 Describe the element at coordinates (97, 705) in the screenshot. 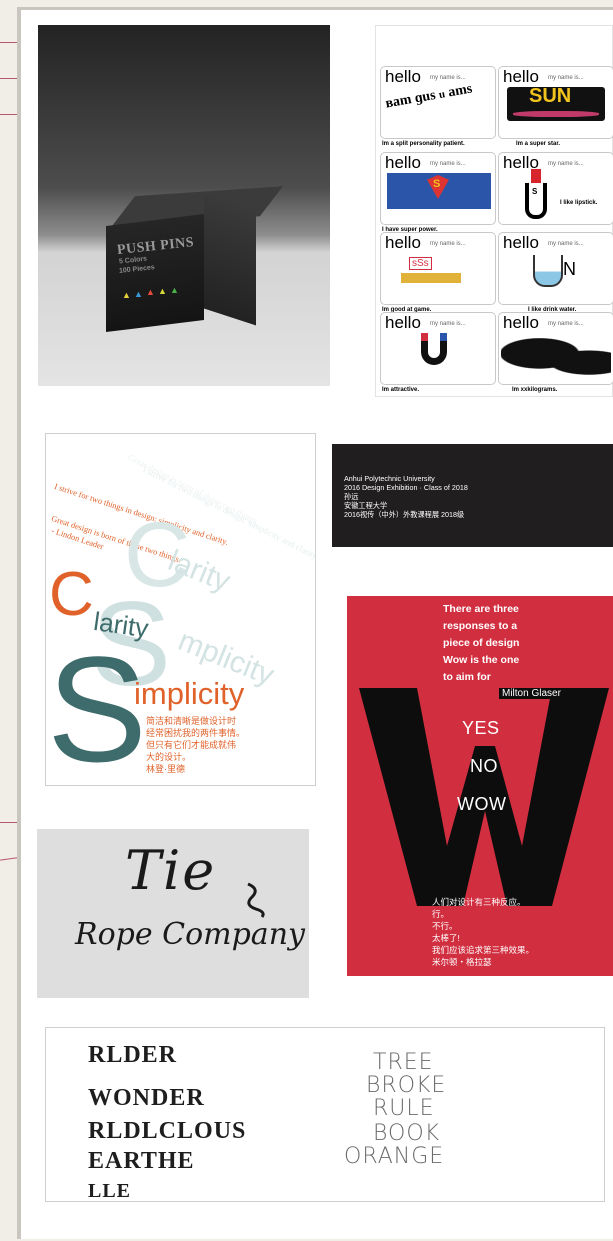

I see `simplicity-initial: S` at that location.